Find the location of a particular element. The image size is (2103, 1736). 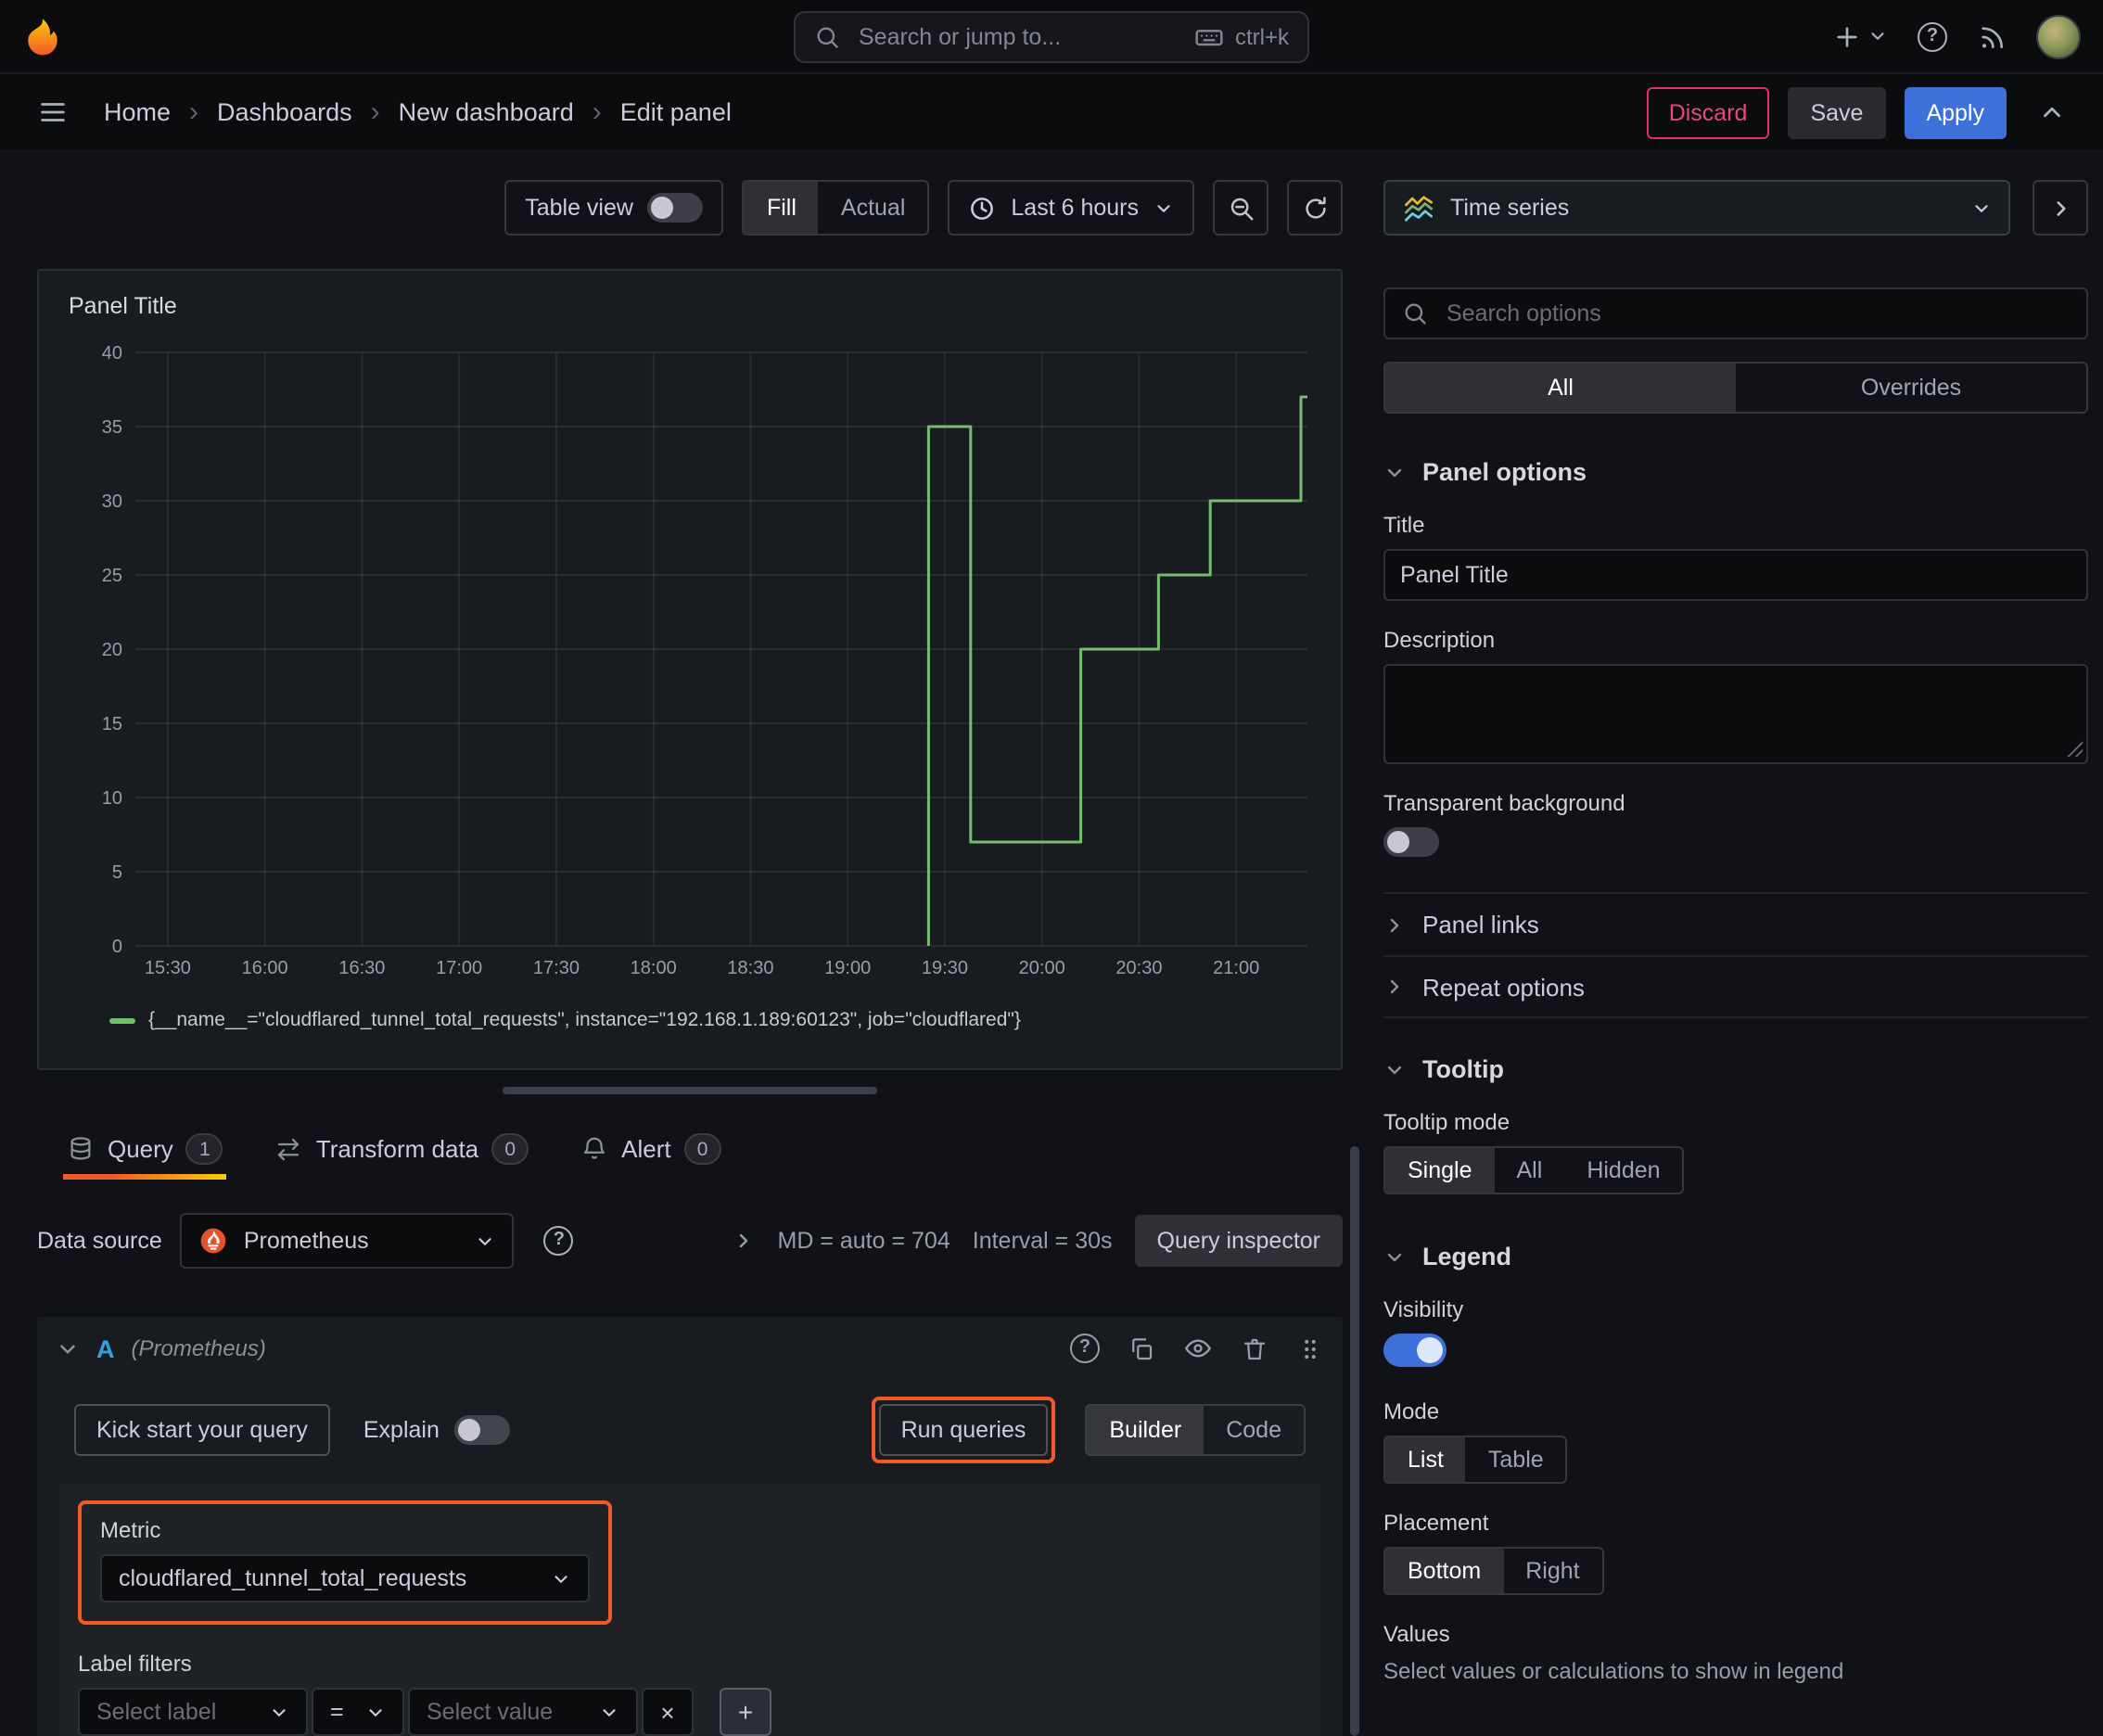

keyboard-icon is located at coordinates (1209, 37).